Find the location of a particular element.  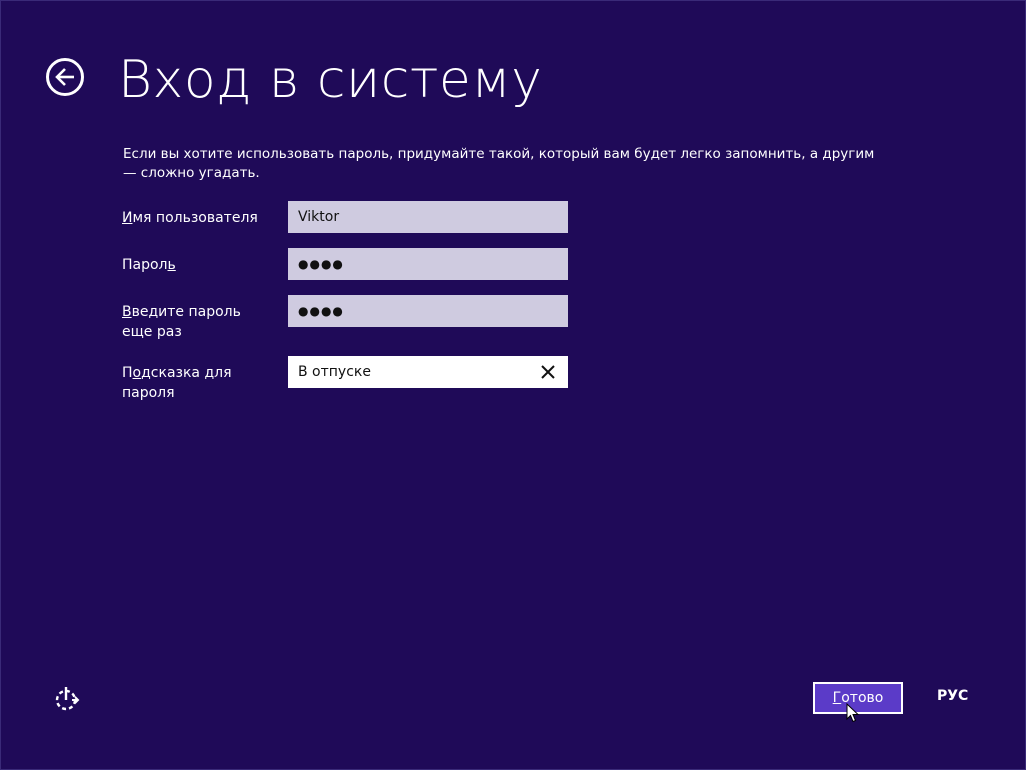

hint-value: В отпуске is located at coordinates (334, 372).